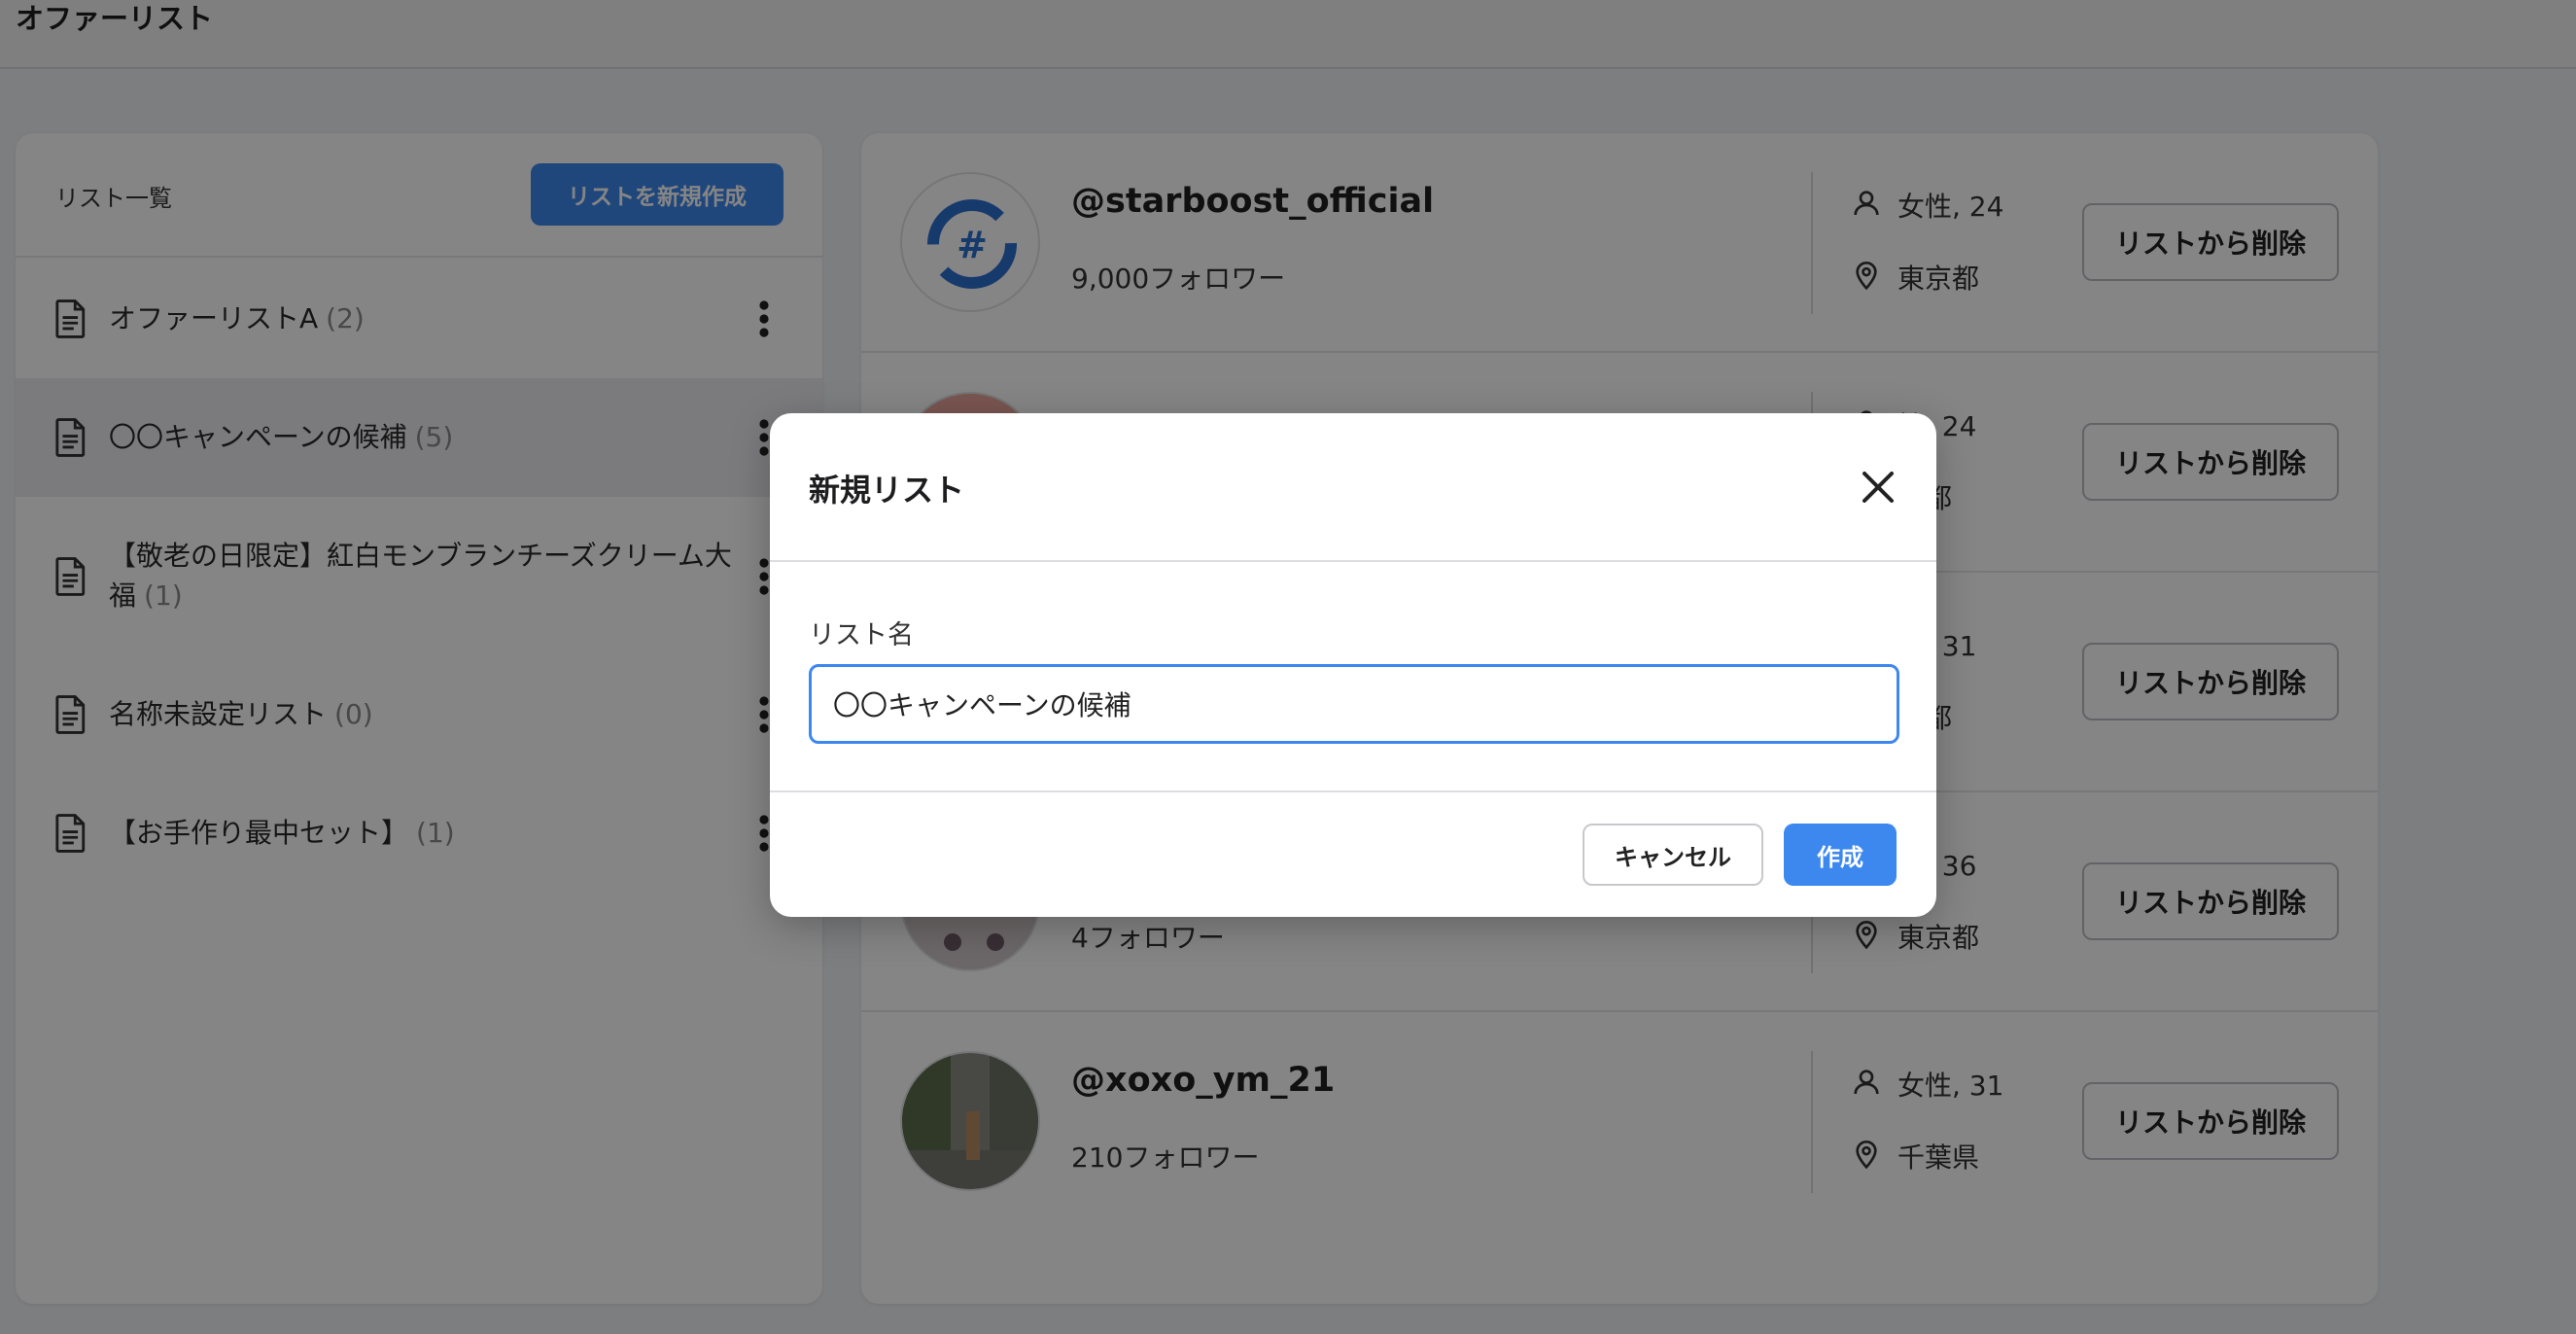  Describe the element at coordinates (887, 490) in the screenshot. I see `dialog-title: 新規リスト` at that location.